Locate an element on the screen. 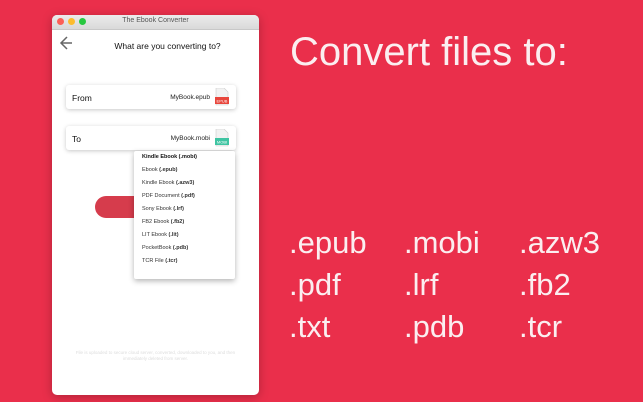 Image resolution: width=643 pixels, height=402 pixels. epub-badge-label: EPUB is located at coordinates (222, 101).